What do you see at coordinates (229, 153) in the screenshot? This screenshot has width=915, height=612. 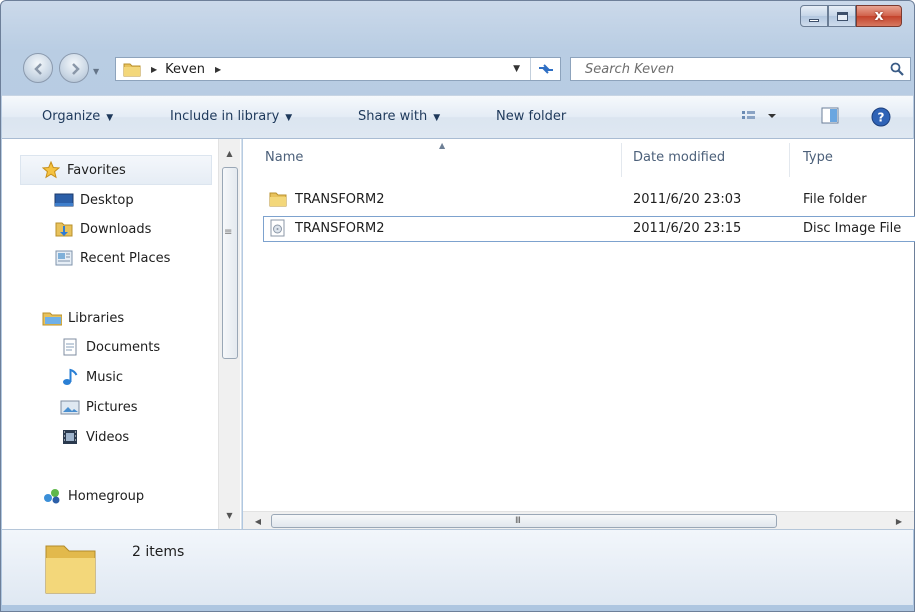 I see `scroll-up-icon: ▲` at bounding box center [229, 153].